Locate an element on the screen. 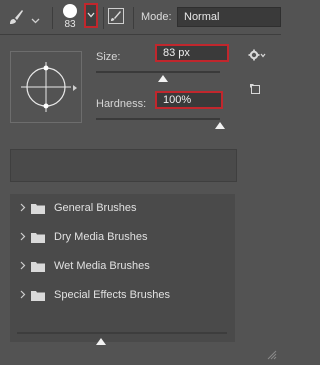 This screenshot has height=365, width=320. gear-icon is located at coordinates (257, 57).